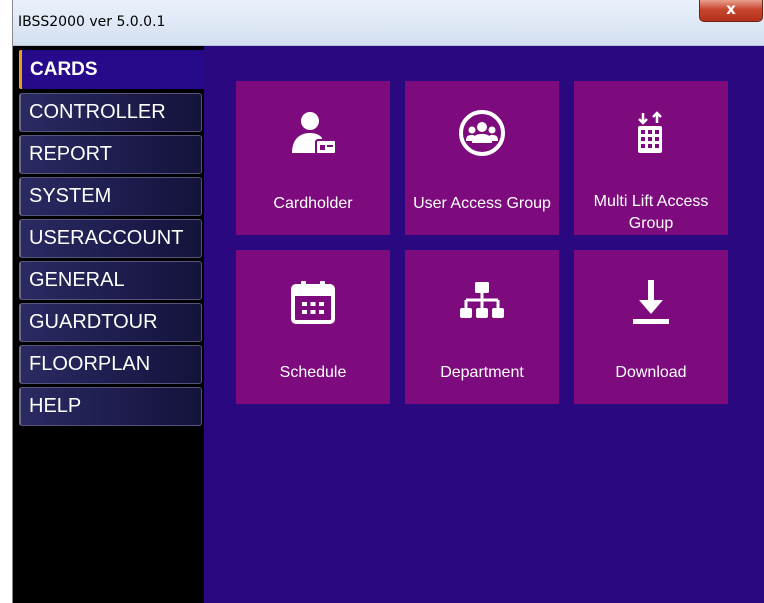  I want to click on sidebar-item-controller: CONTROLLER, so click(110, 112).